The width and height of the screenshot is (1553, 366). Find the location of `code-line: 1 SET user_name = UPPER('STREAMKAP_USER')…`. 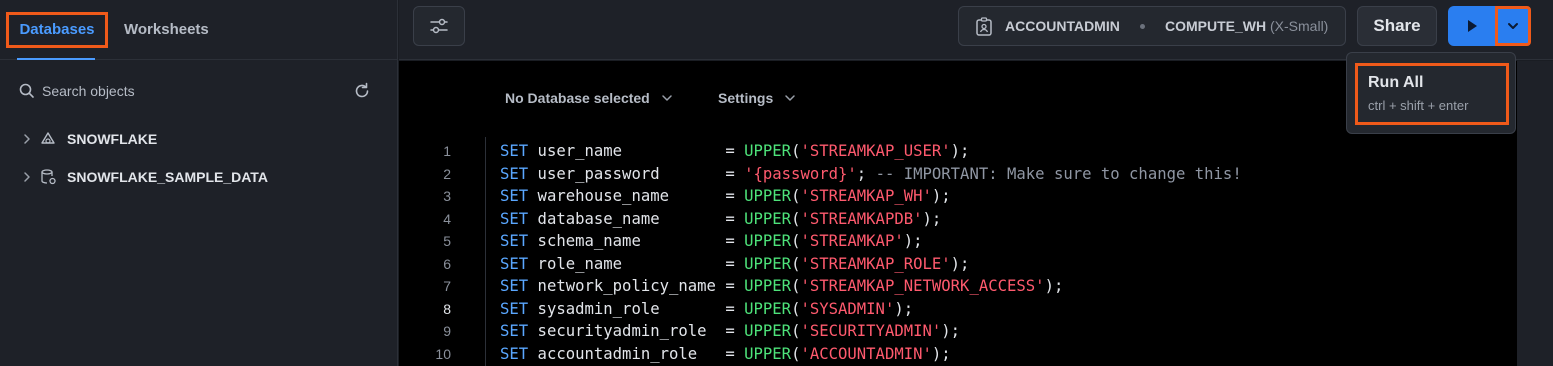

code-line: 1 SET user_name = UPPER('STREAMKAP_USER')… is located at coordinates (958, 151).